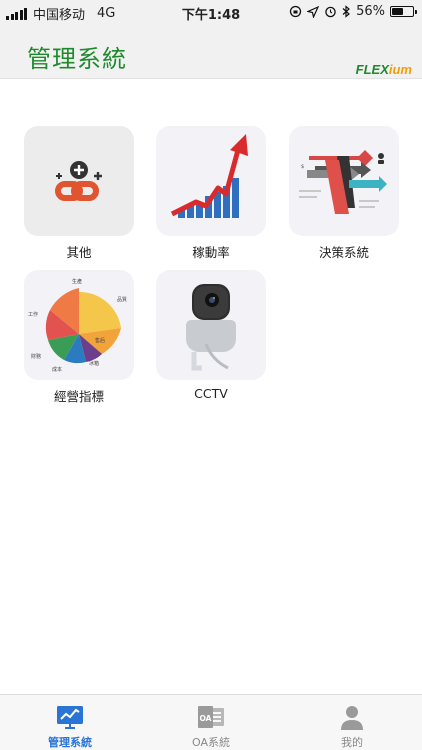 The image size is (422, 750). I want to click on tab-oa-label: OA系統, so click(211, 742).